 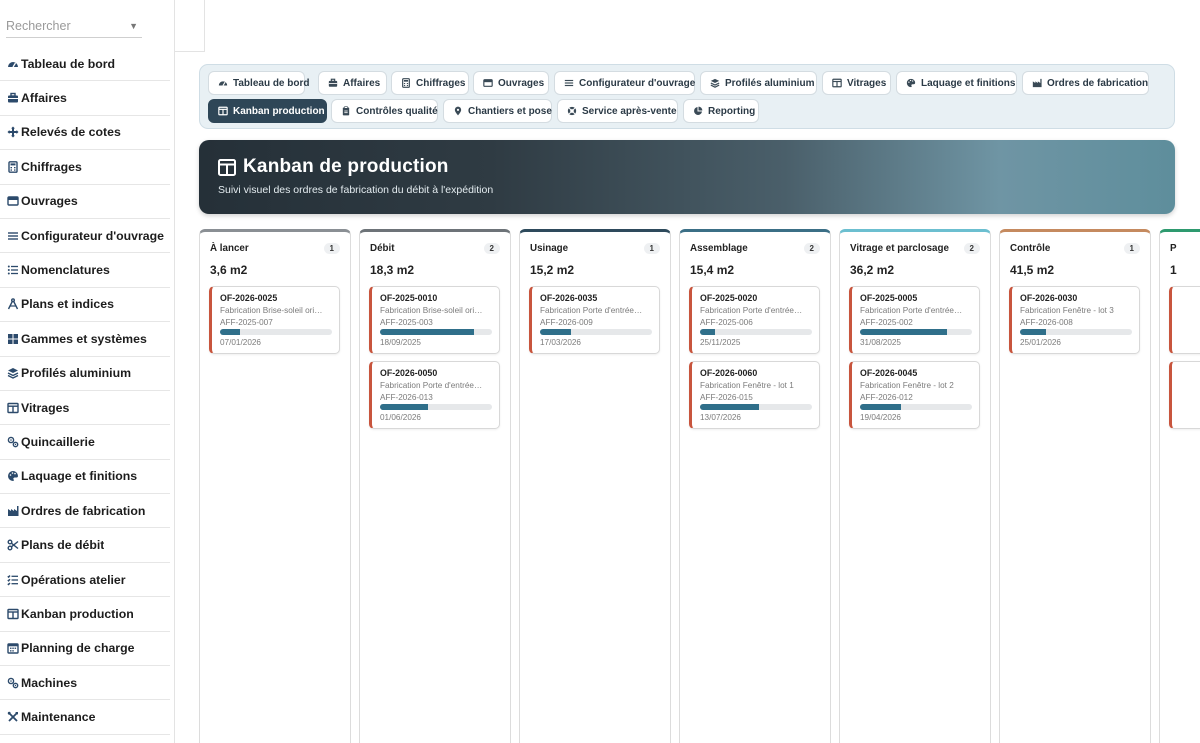 I want to click on nav-chip-ouvrages: Ouvrages, so click(x=511, y=83).